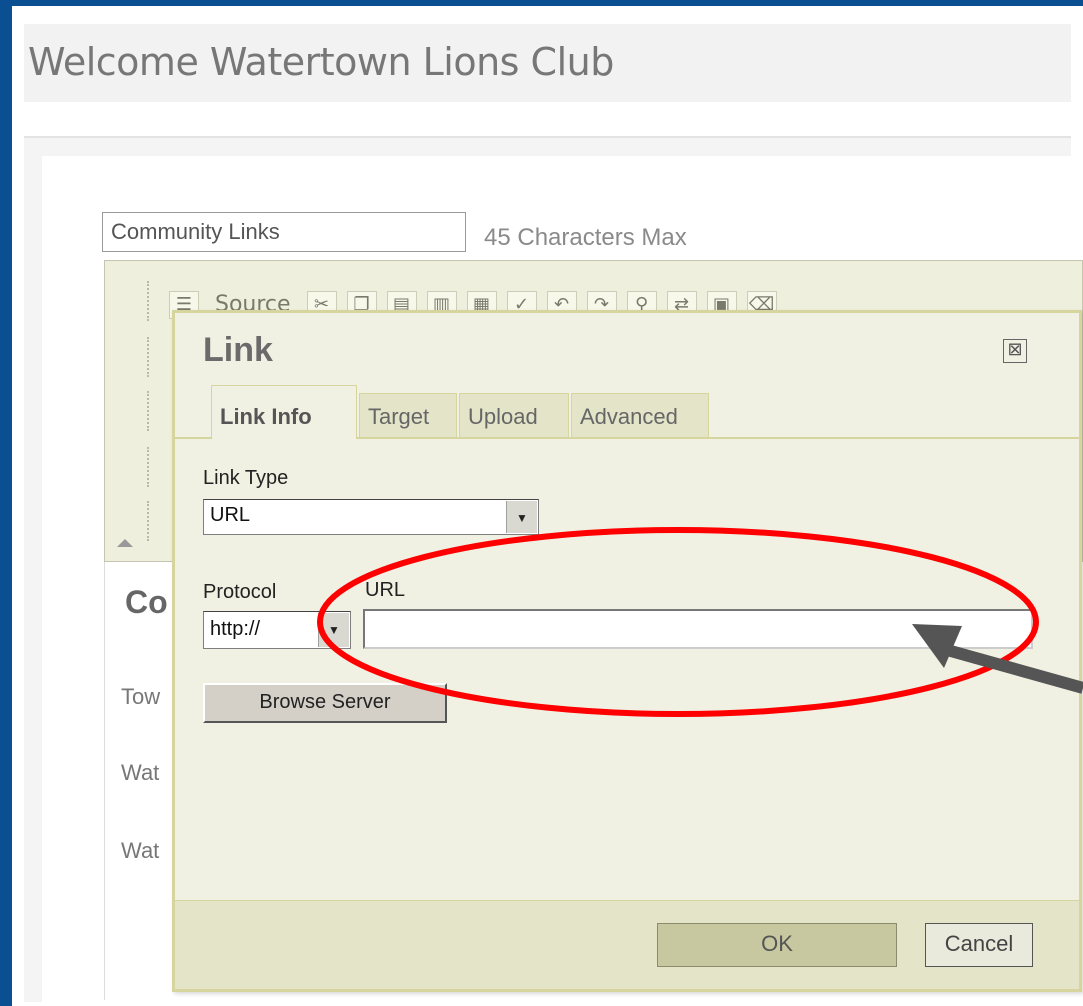  What do you see at coordinates (146, 602) in the screenshot?
I see `editor-heading: Co` at bounding box center [146, 602].